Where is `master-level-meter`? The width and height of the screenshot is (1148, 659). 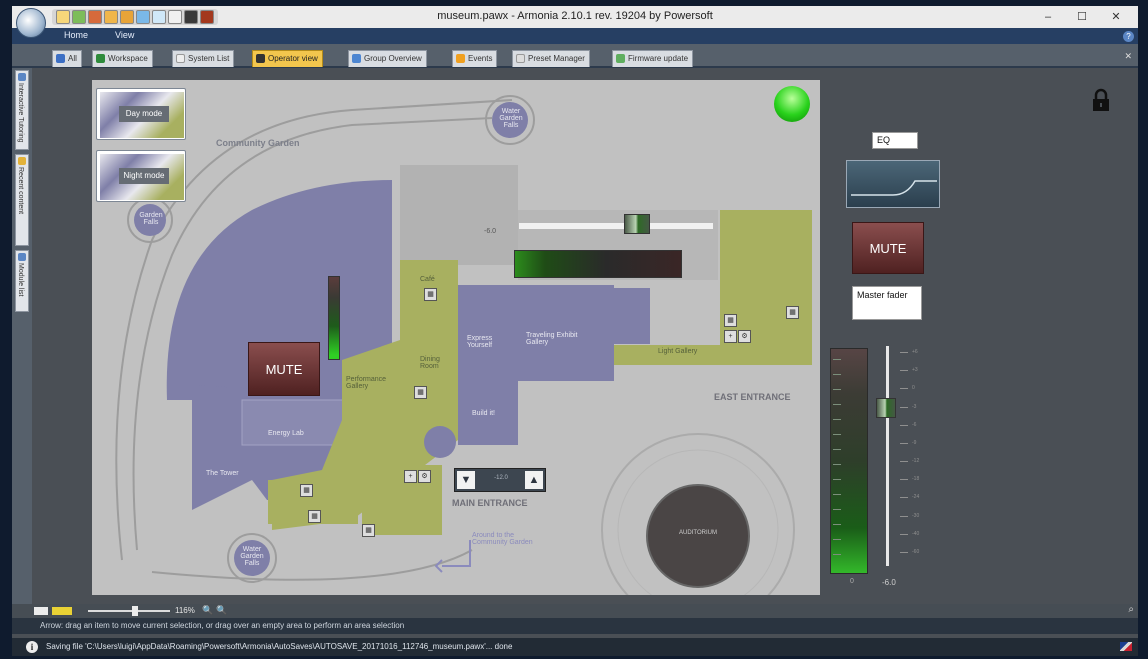 master-level-meter is located at coordinates (849, 461).